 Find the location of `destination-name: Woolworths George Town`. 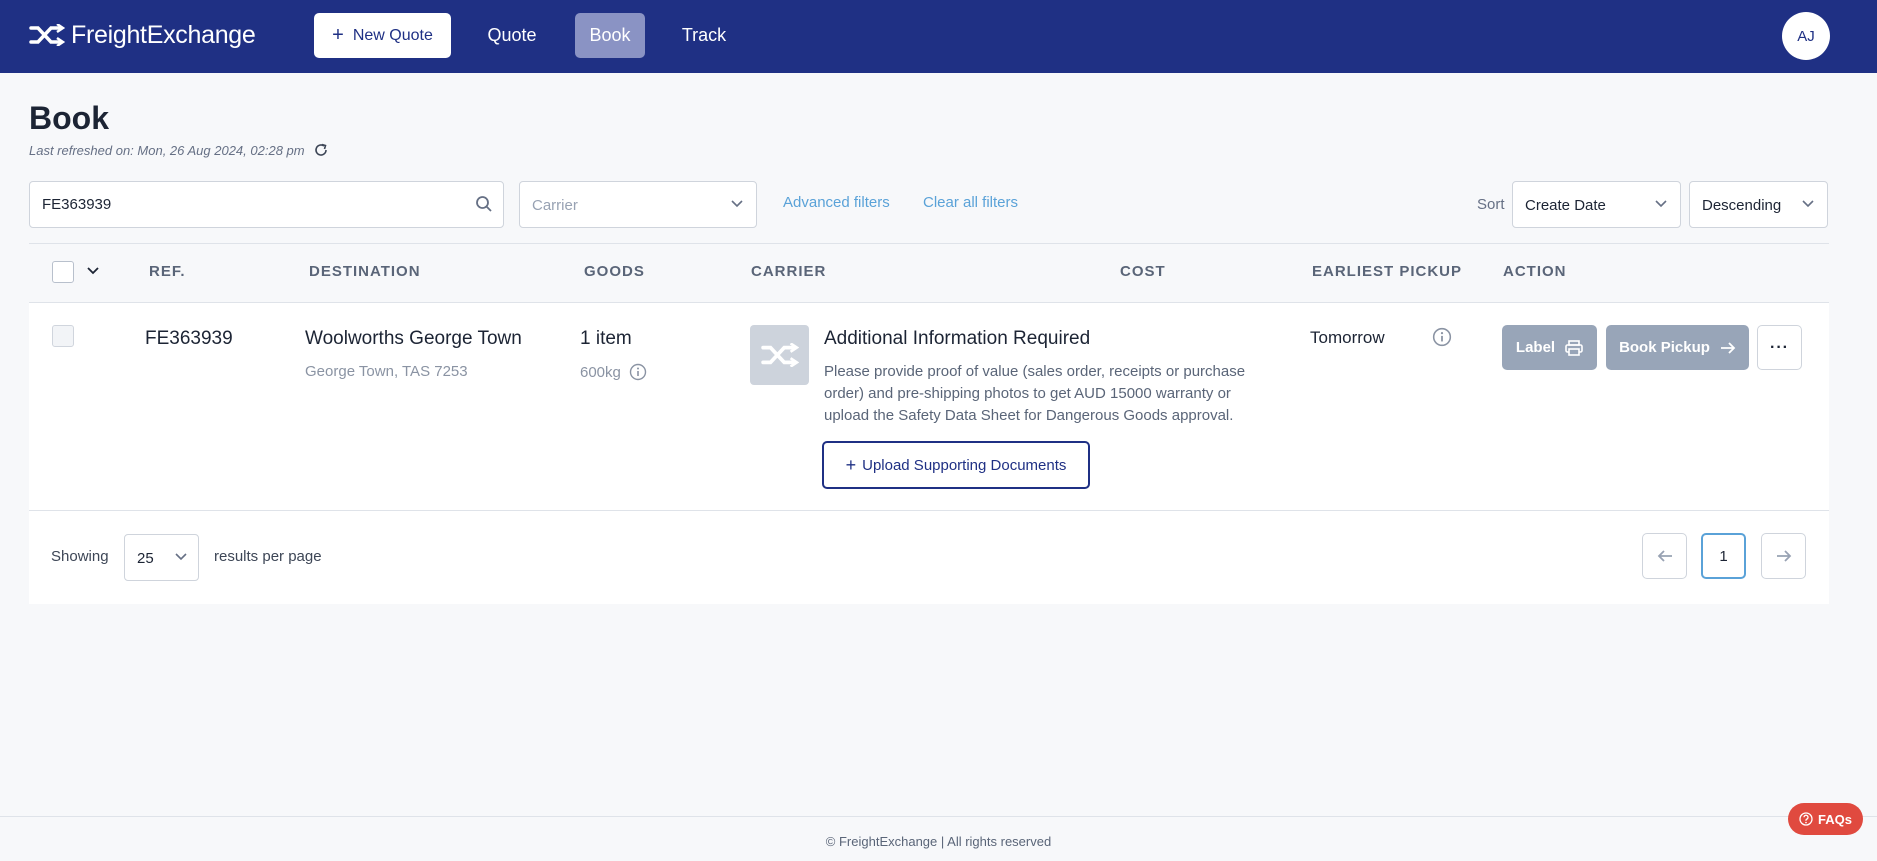

destination-name: Woolworths George Town is located at coordinates (413, 338).